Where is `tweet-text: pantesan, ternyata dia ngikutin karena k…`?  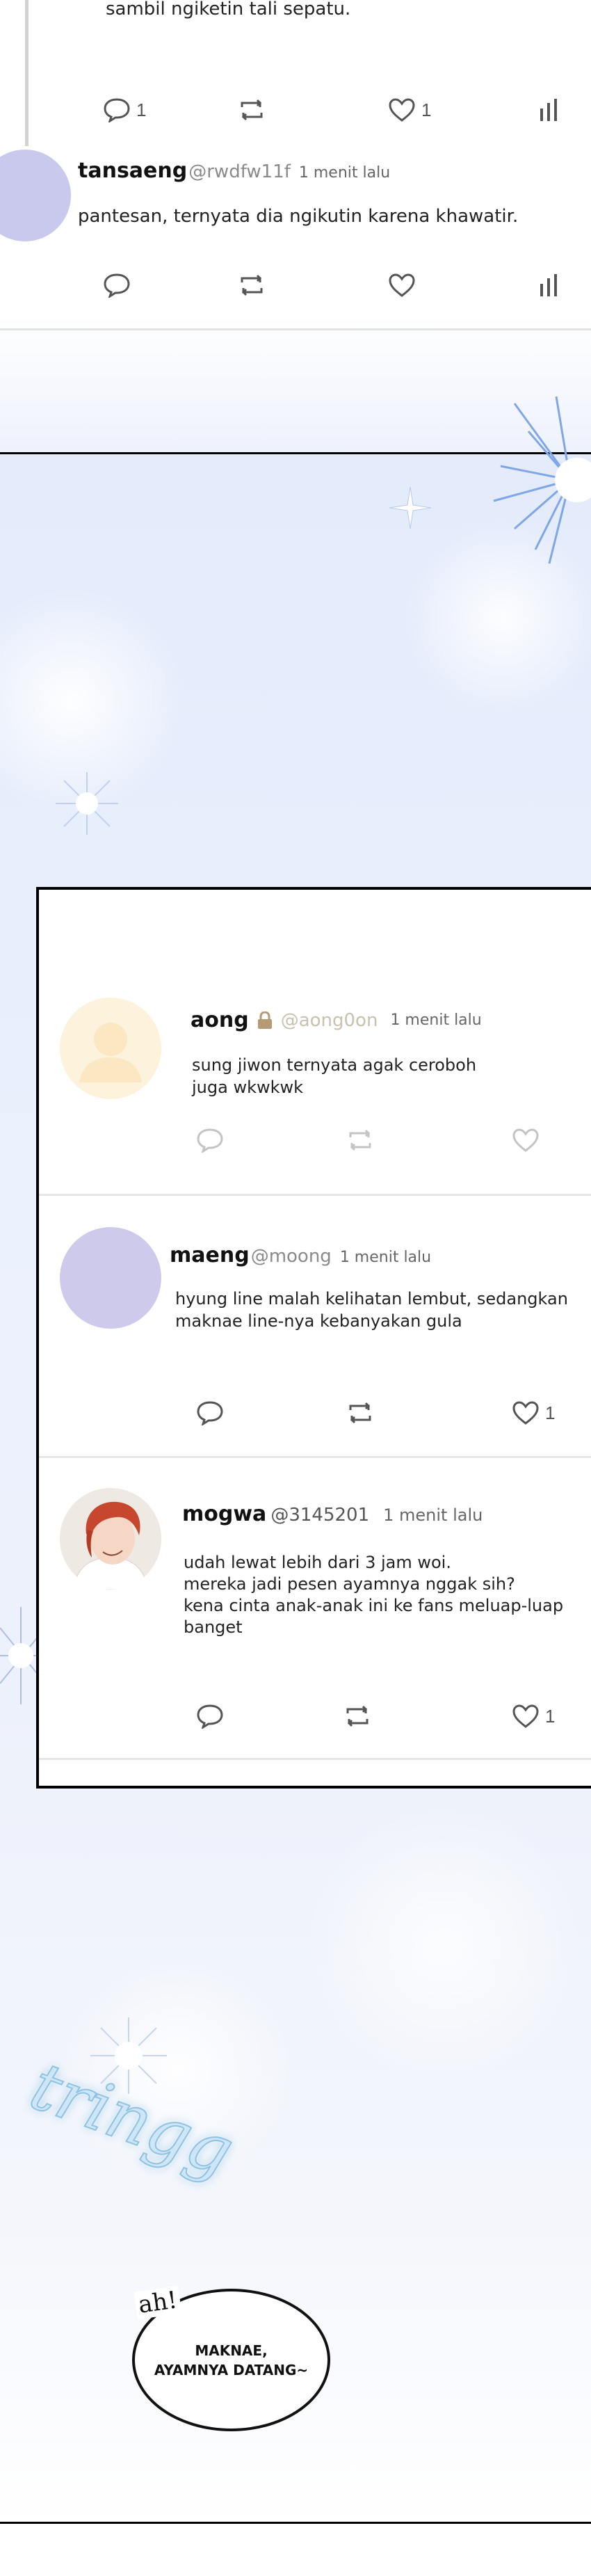 tweet-text: pantesan, ternyata dia ngikutin karena k… is located at coordinates (298, 216).